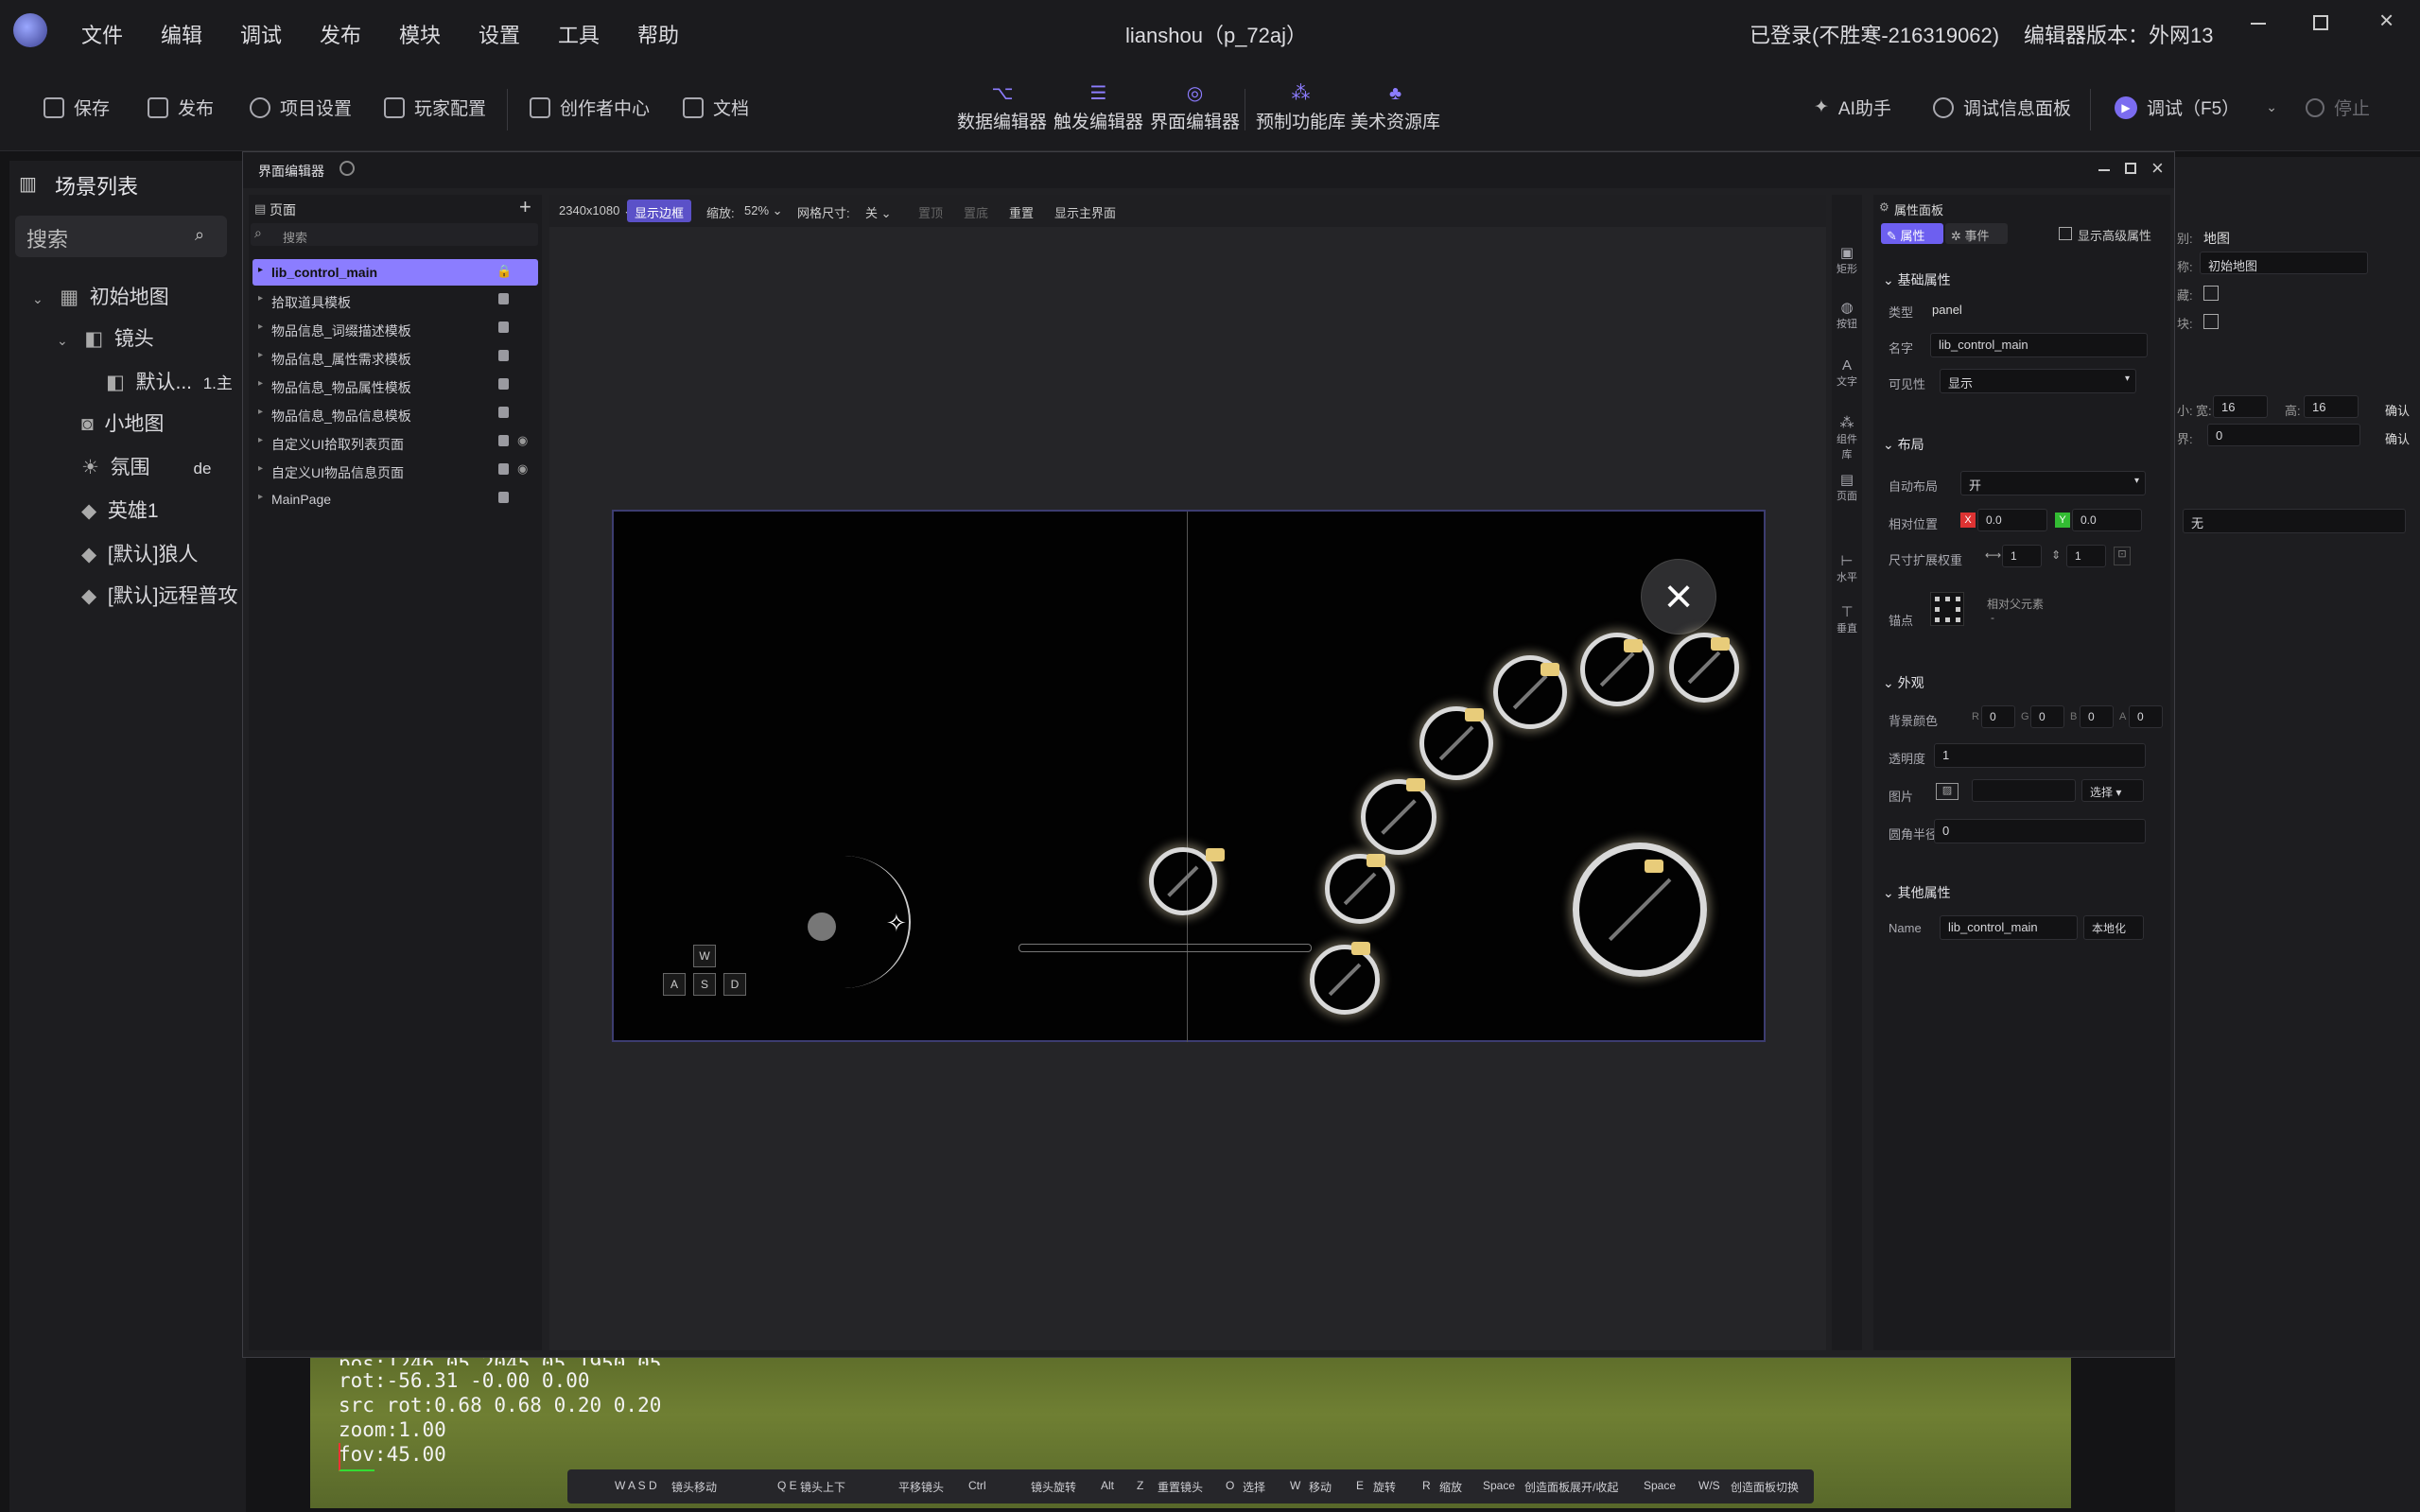 The width and height of the screenshot is (2420, 1512). I want to click on player-config-button: 玩家配置, so click(435, 107).